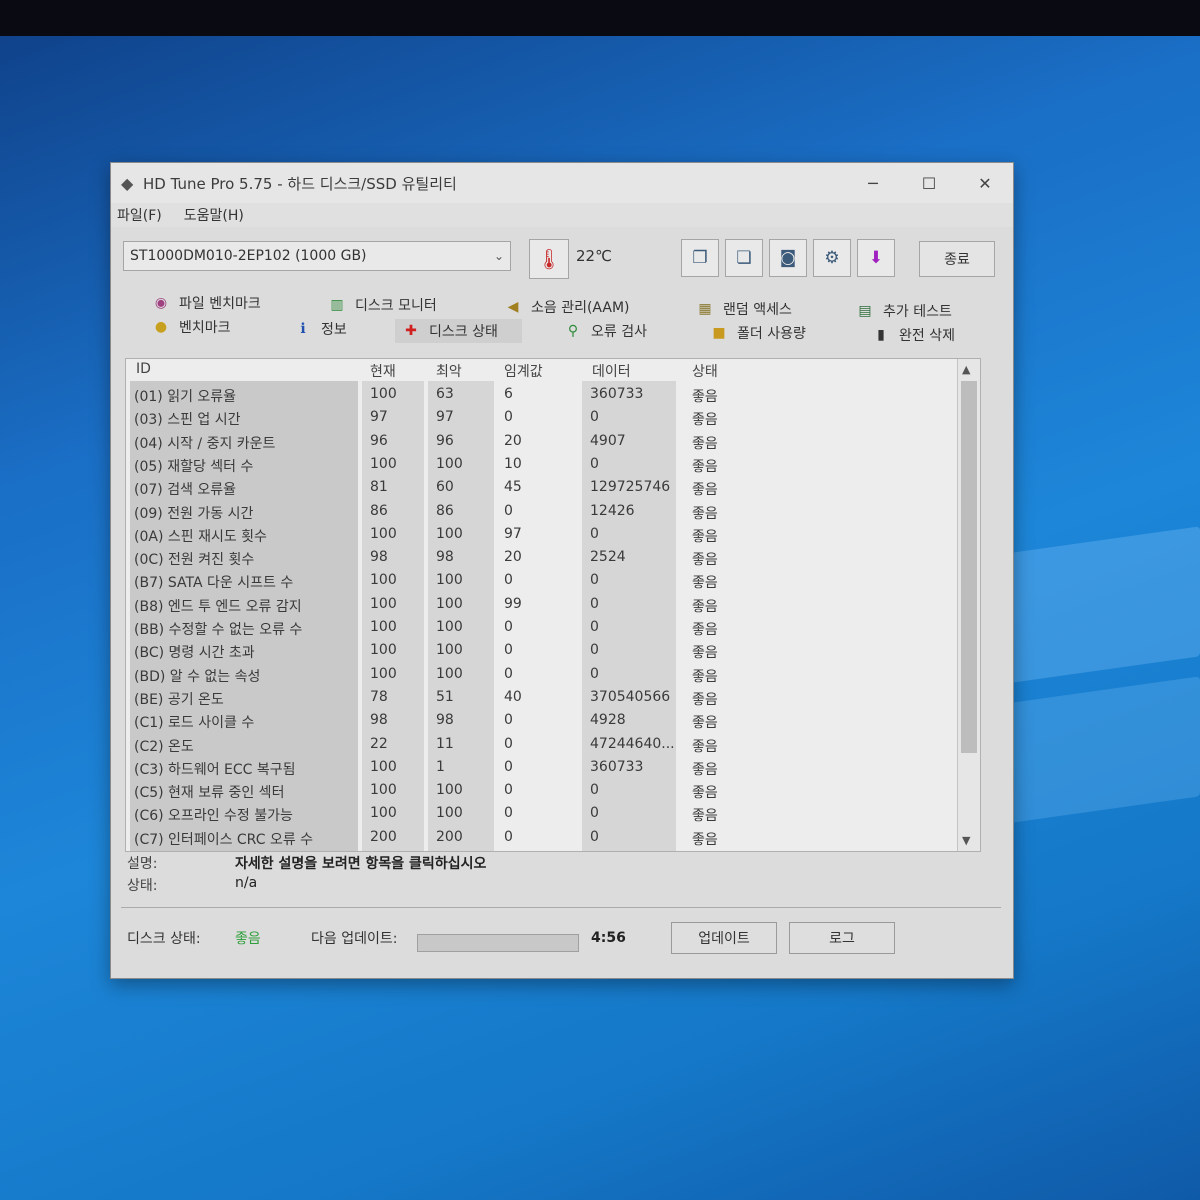  I want to click on attribute-name: (07) 검색 오류율, so click(185, 490).